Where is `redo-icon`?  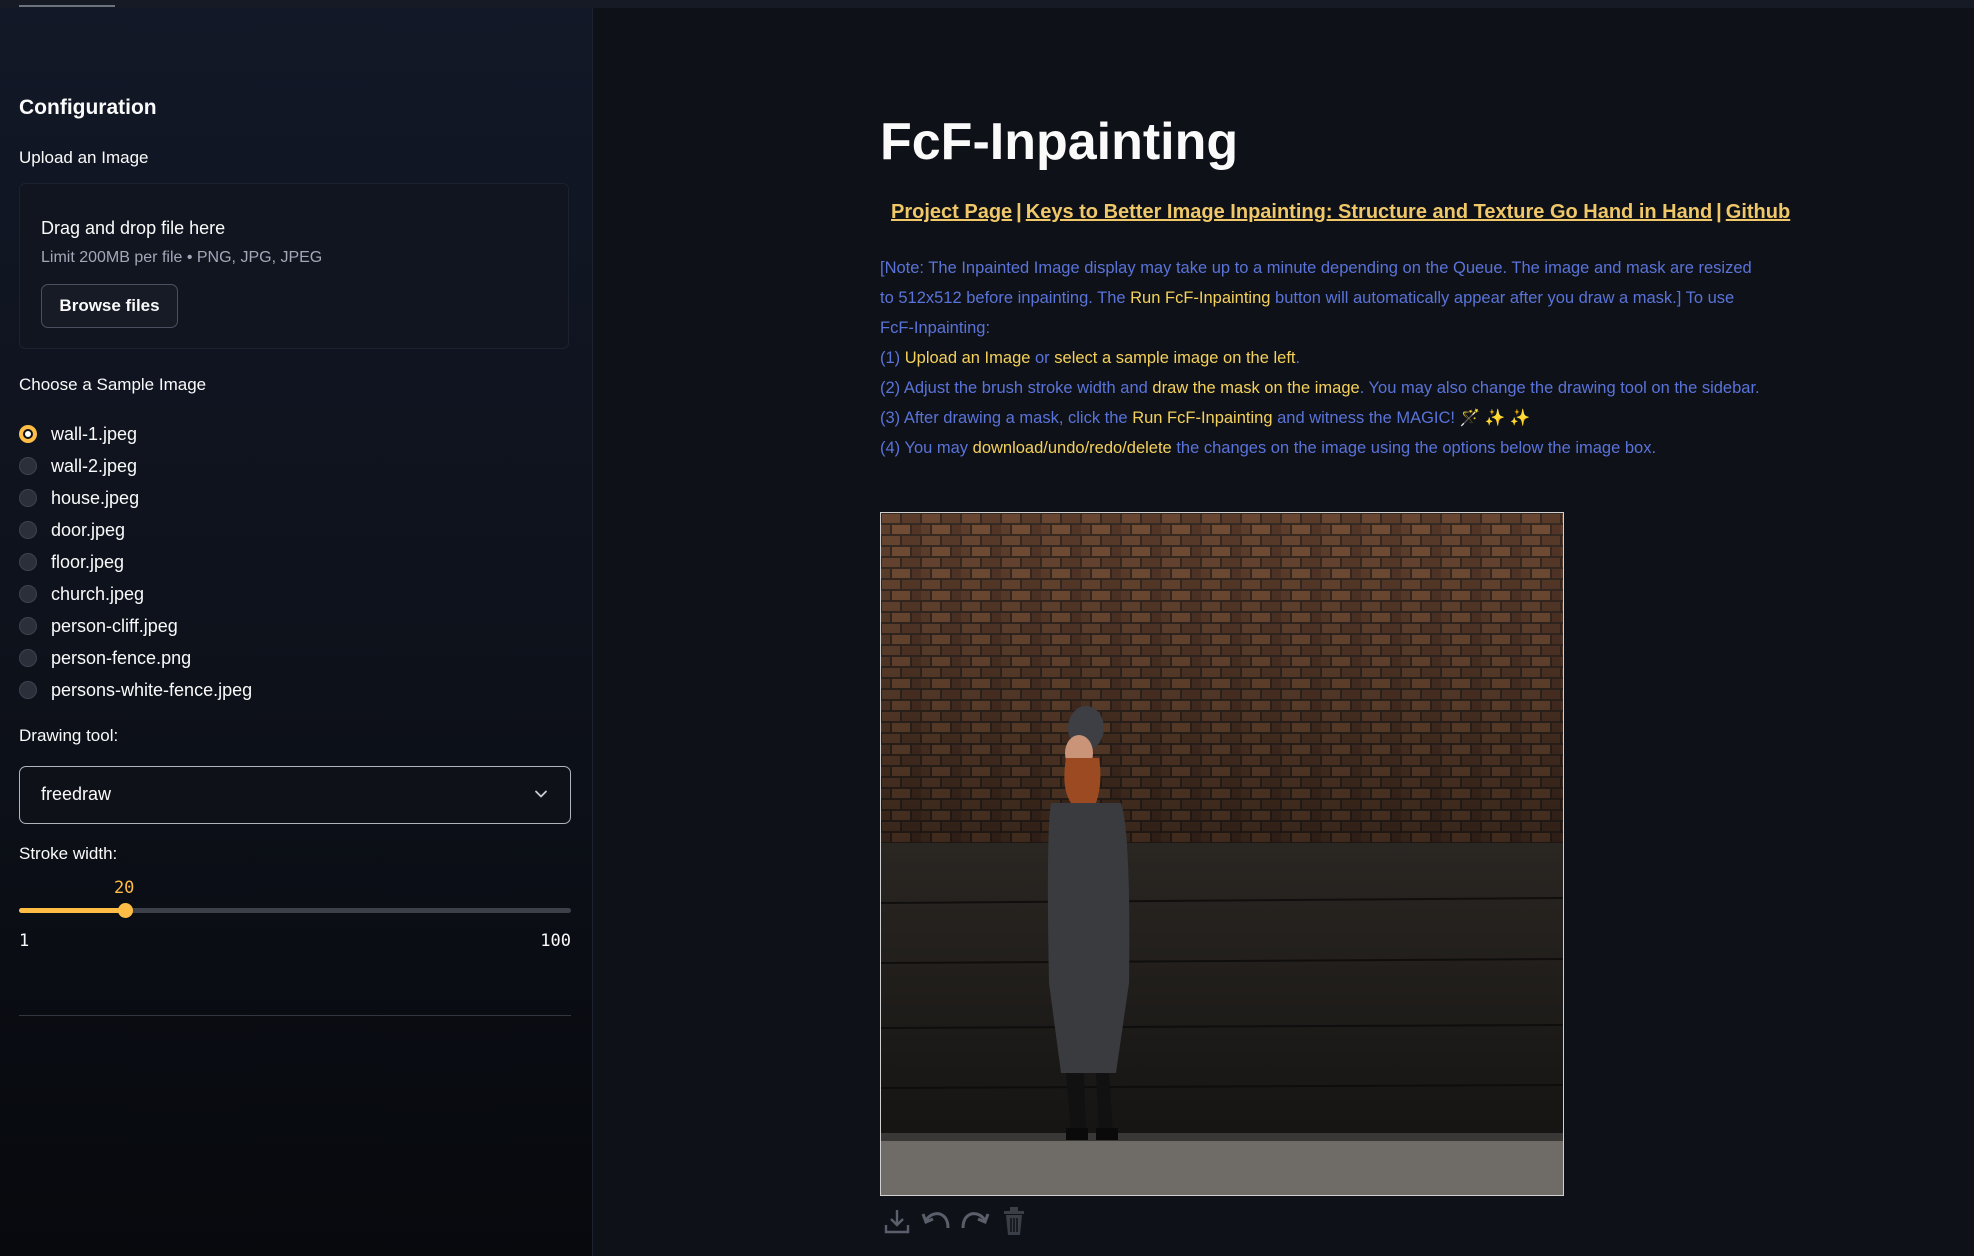 redo-icon is located at coordinates (975, 1220).